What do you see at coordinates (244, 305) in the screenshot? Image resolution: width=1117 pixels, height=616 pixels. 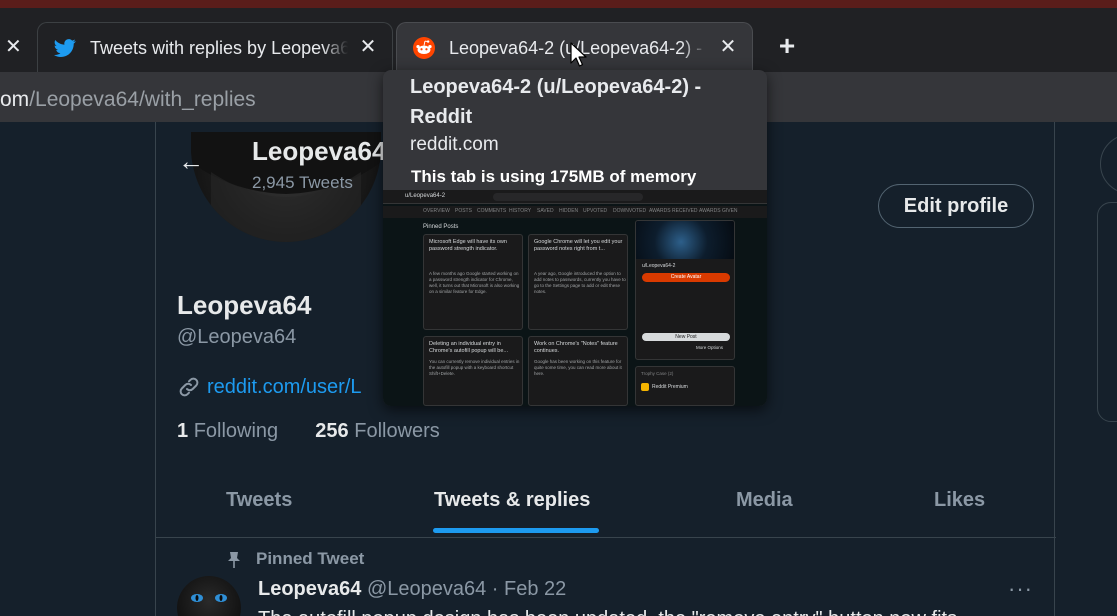 I see `profile-name: Leopeva64` at bounding box center [244, 305].